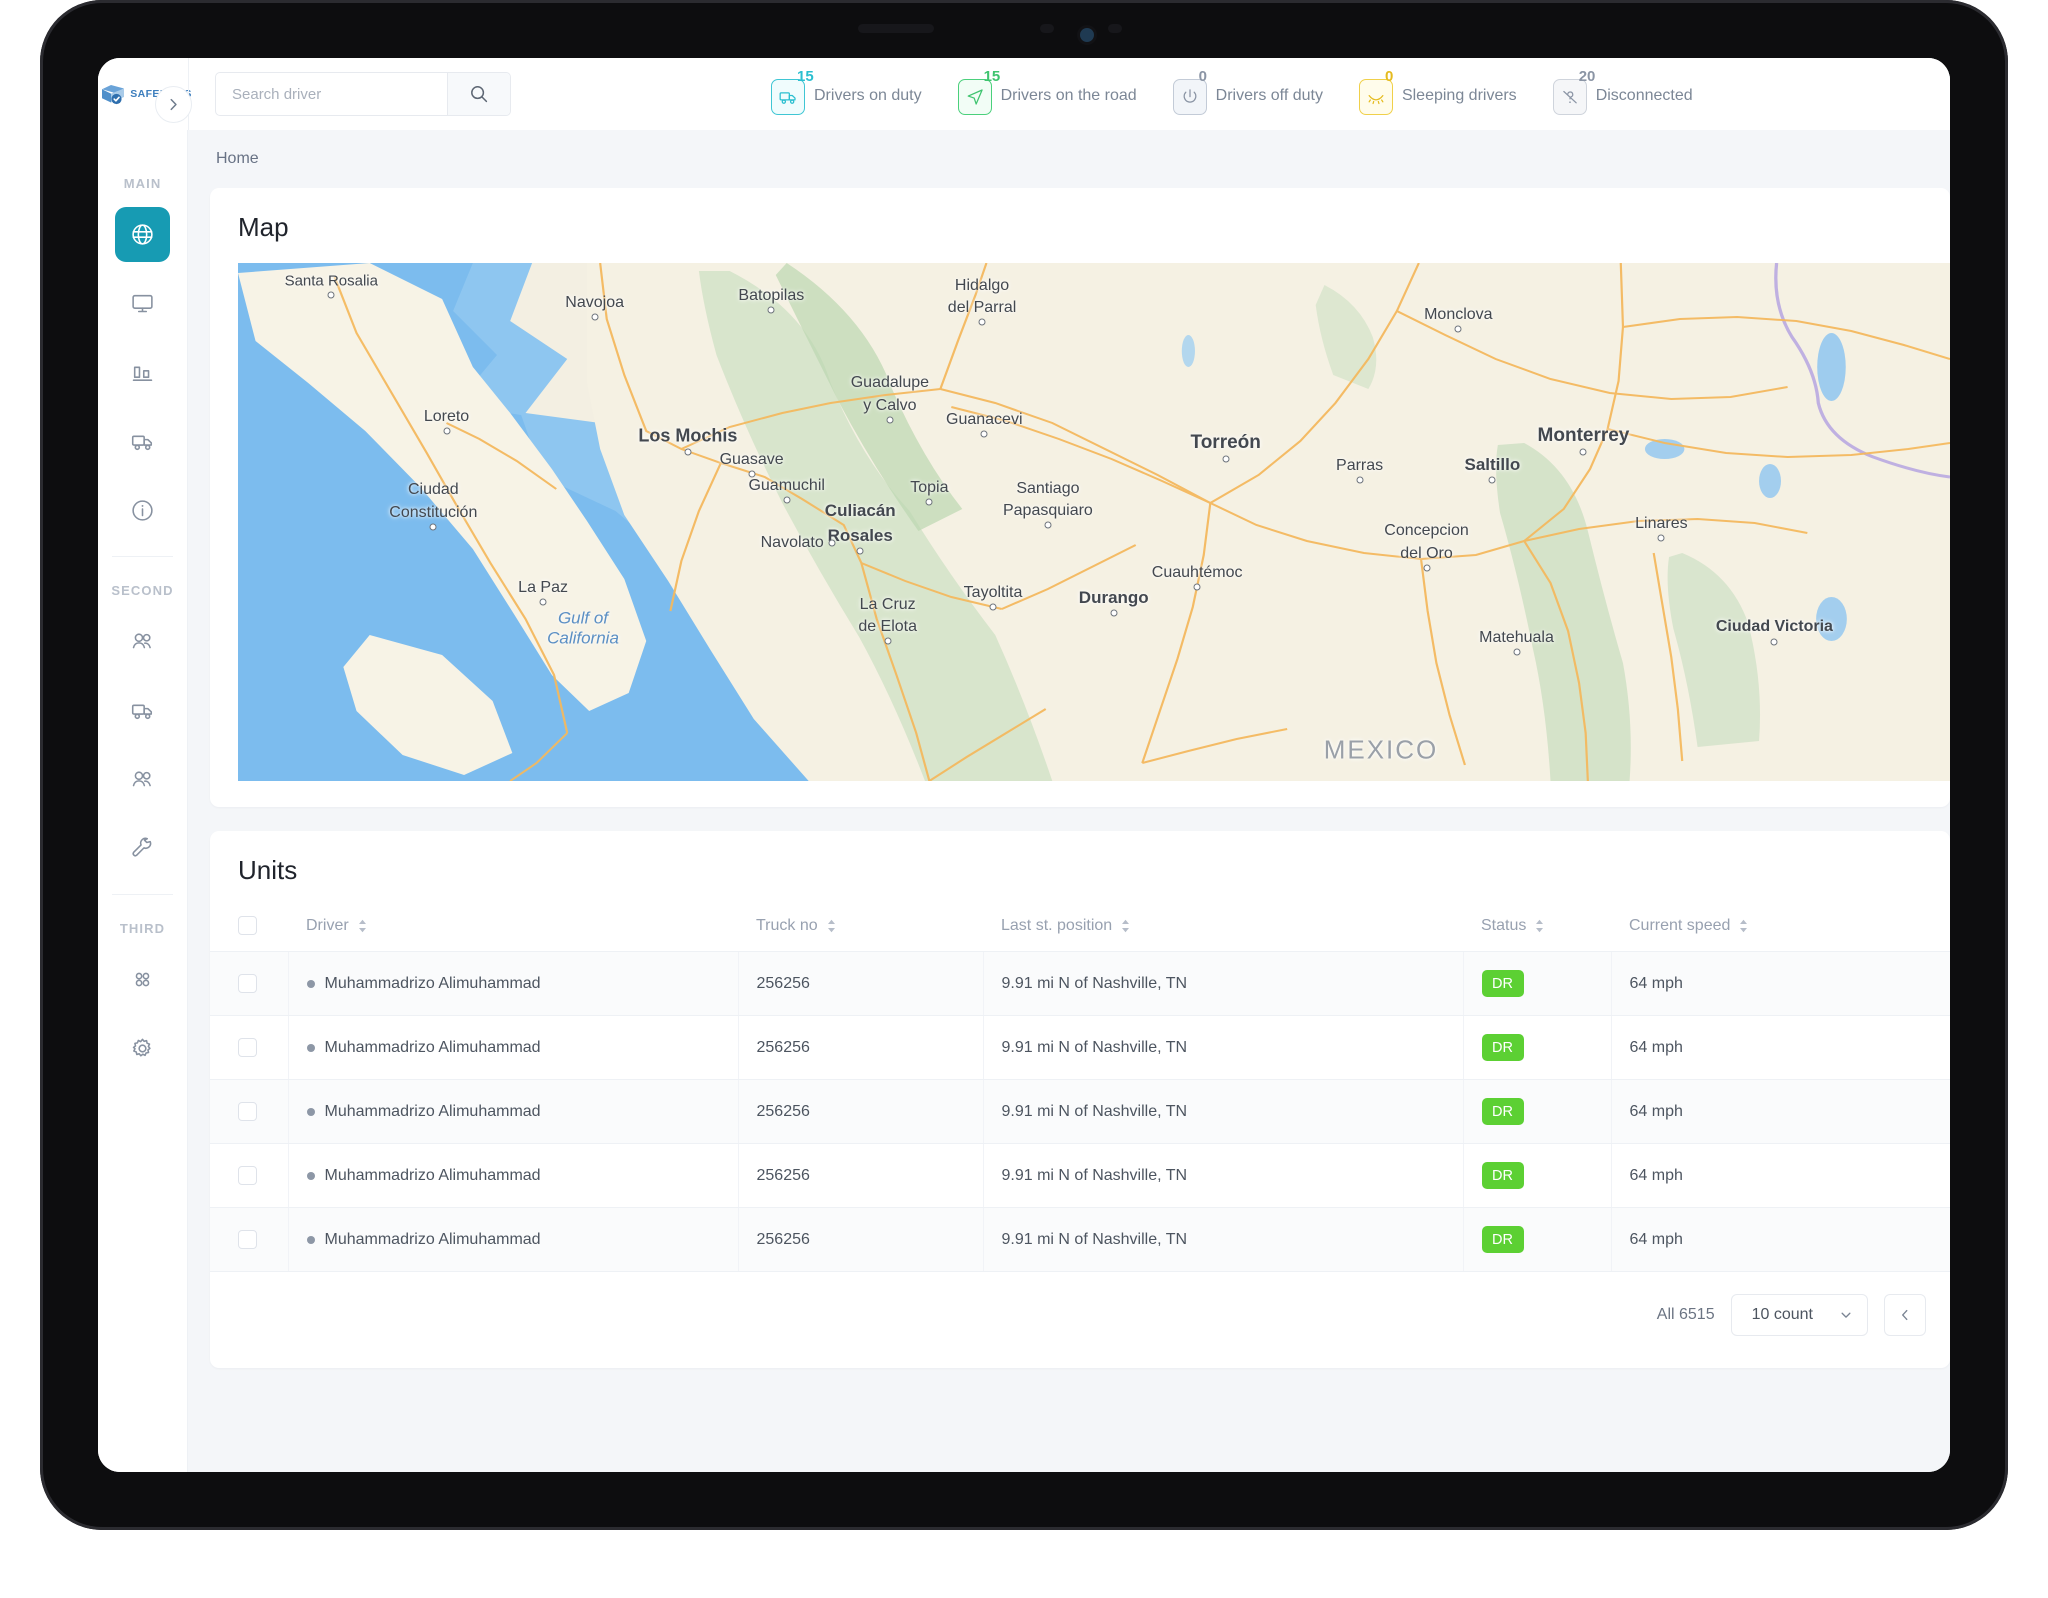 The width and height of the screenshot is (2048, 1598). What do you see at coordinates (1799, 1315) in the screenshot?
I see `page-size-select: 10 count` at bounding box center [1799, 1315].